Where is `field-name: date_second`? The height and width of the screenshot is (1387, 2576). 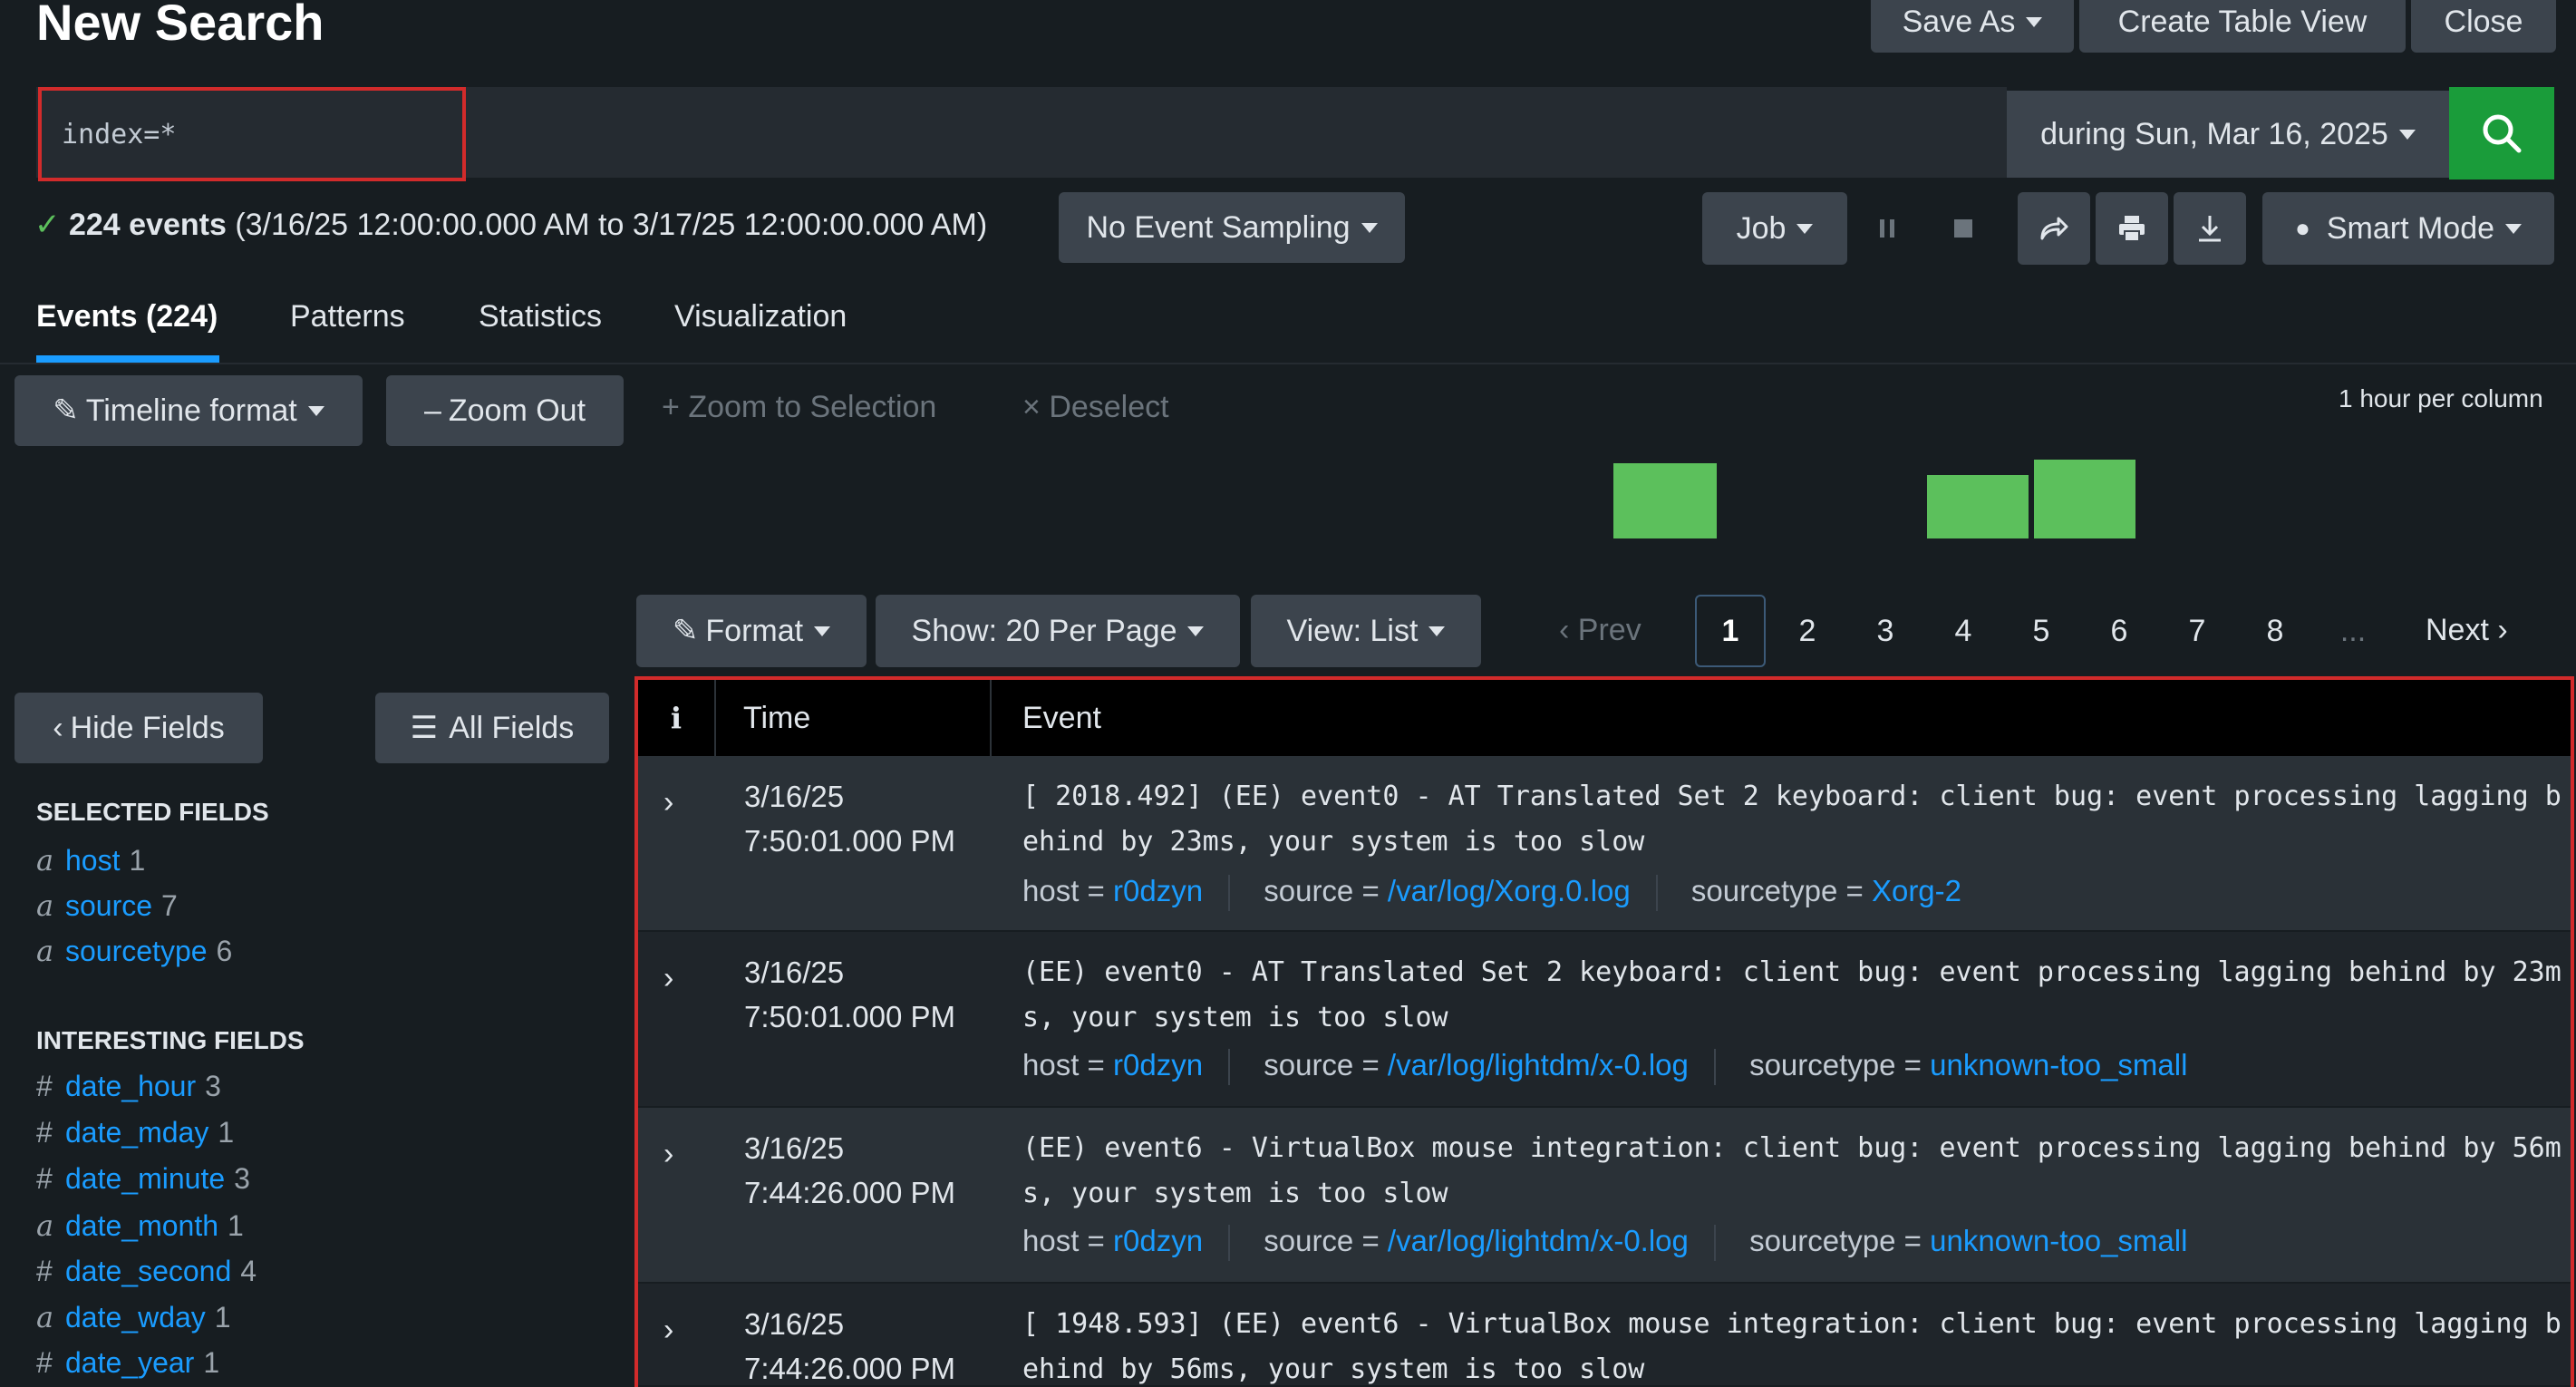 field-name: date_second is located at coordinates (148, 1271).